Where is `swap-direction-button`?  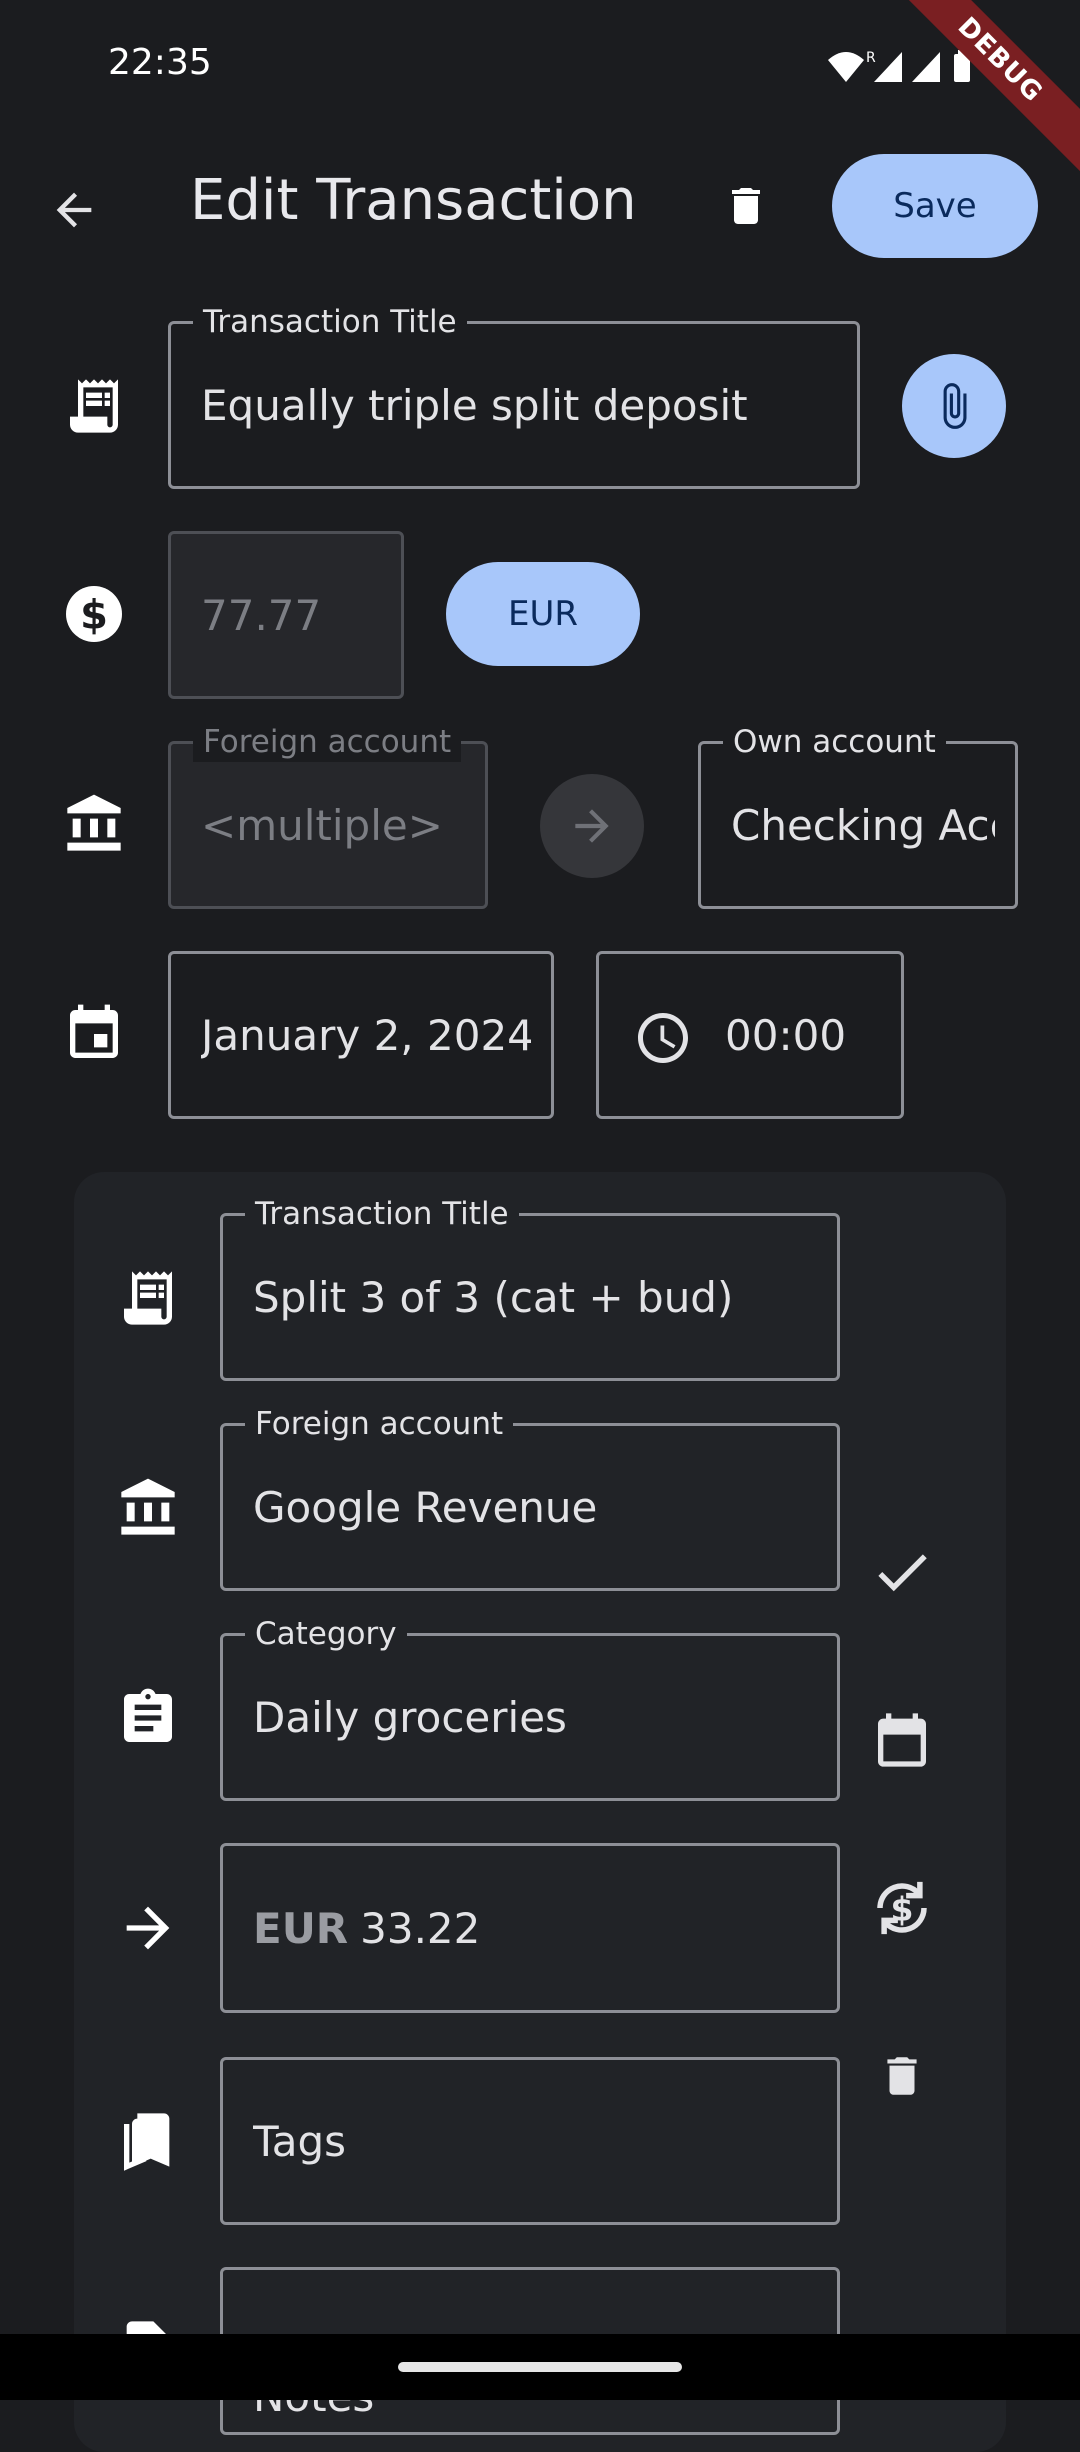
swap-direction-button is located at coordinates (592, 826).